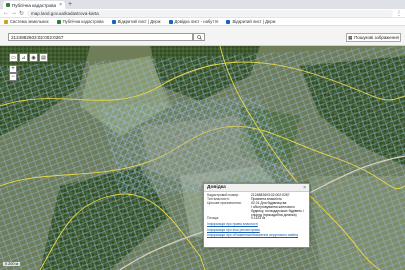 This screenshot has height=270, width=405. What do you see at coordinates (83, 21) in the screenshot?
I see `bookmark-label: Публічна кадастрова` at bounding box center [83, 21].